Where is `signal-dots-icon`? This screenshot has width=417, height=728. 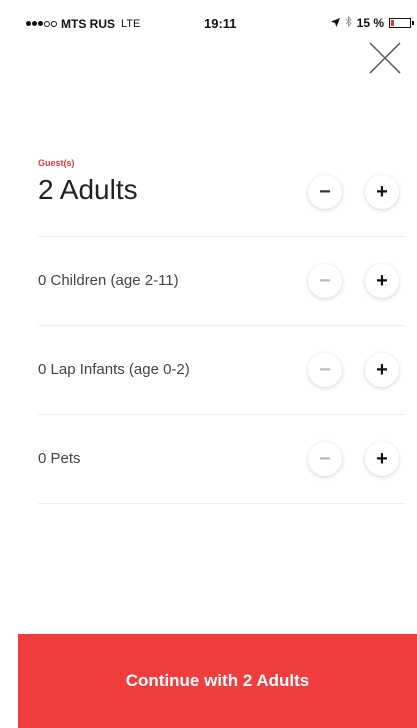
signal-dots-icon is located at coordinates (41, 24).